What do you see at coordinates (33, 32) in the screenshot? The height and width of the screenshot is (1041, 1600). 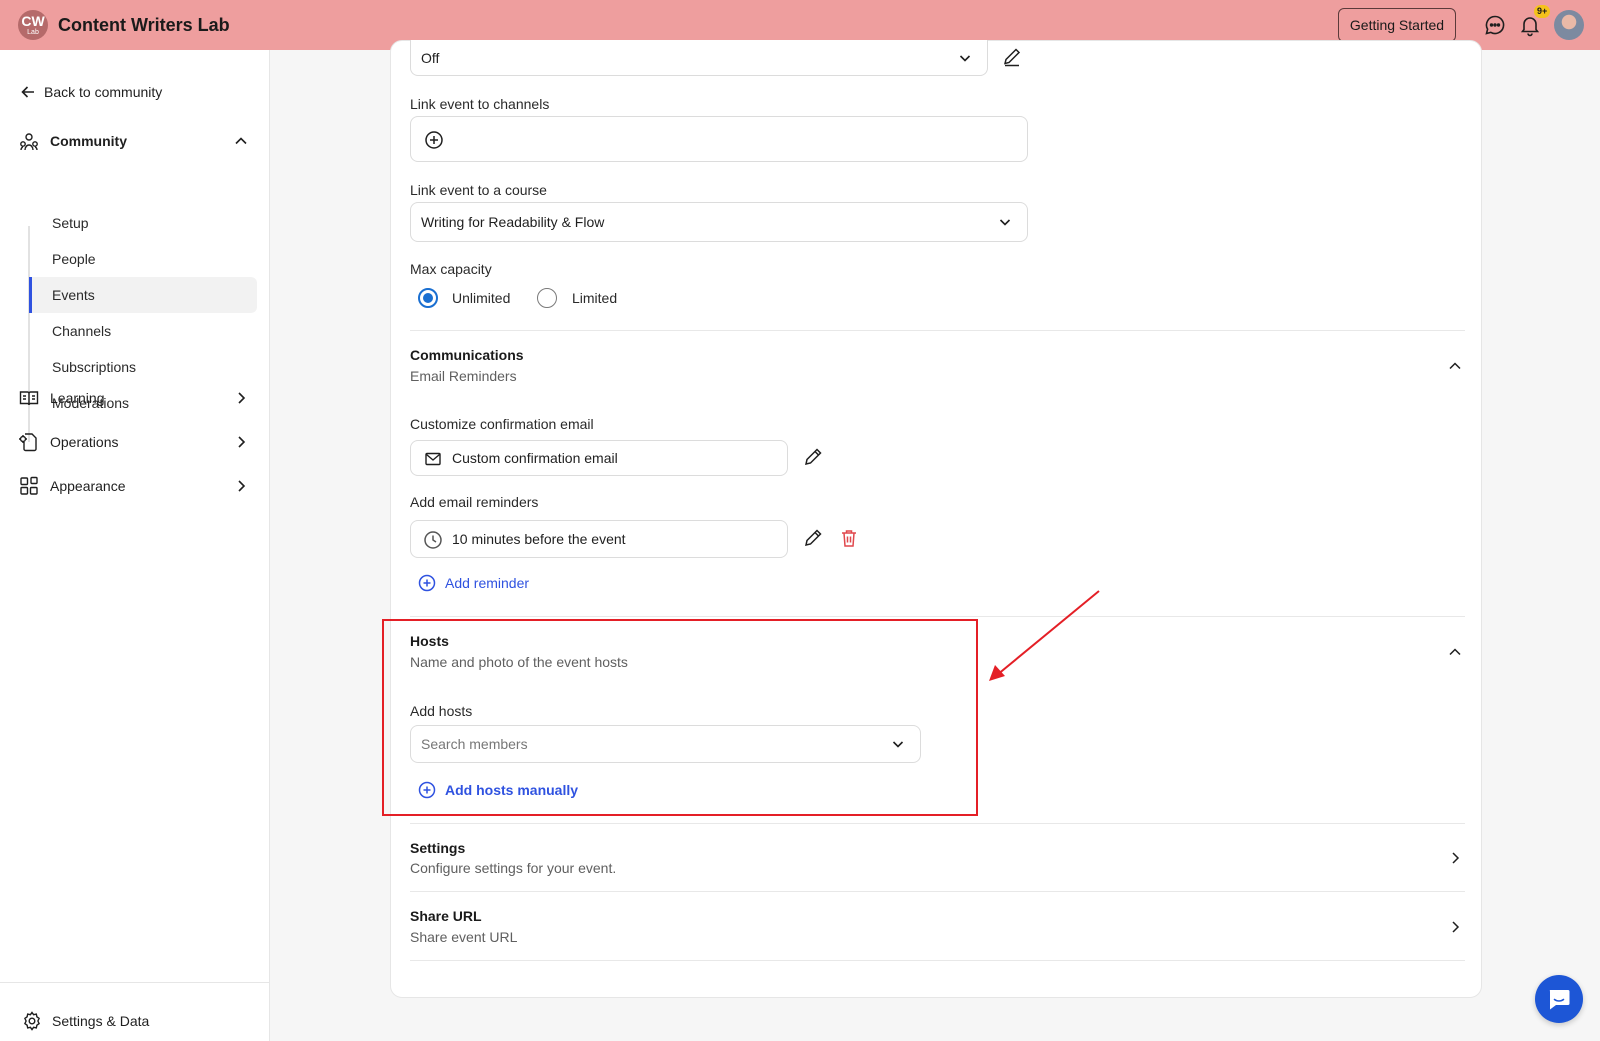 I see `logo-sub: Lab` at bounding box center [33, 32].